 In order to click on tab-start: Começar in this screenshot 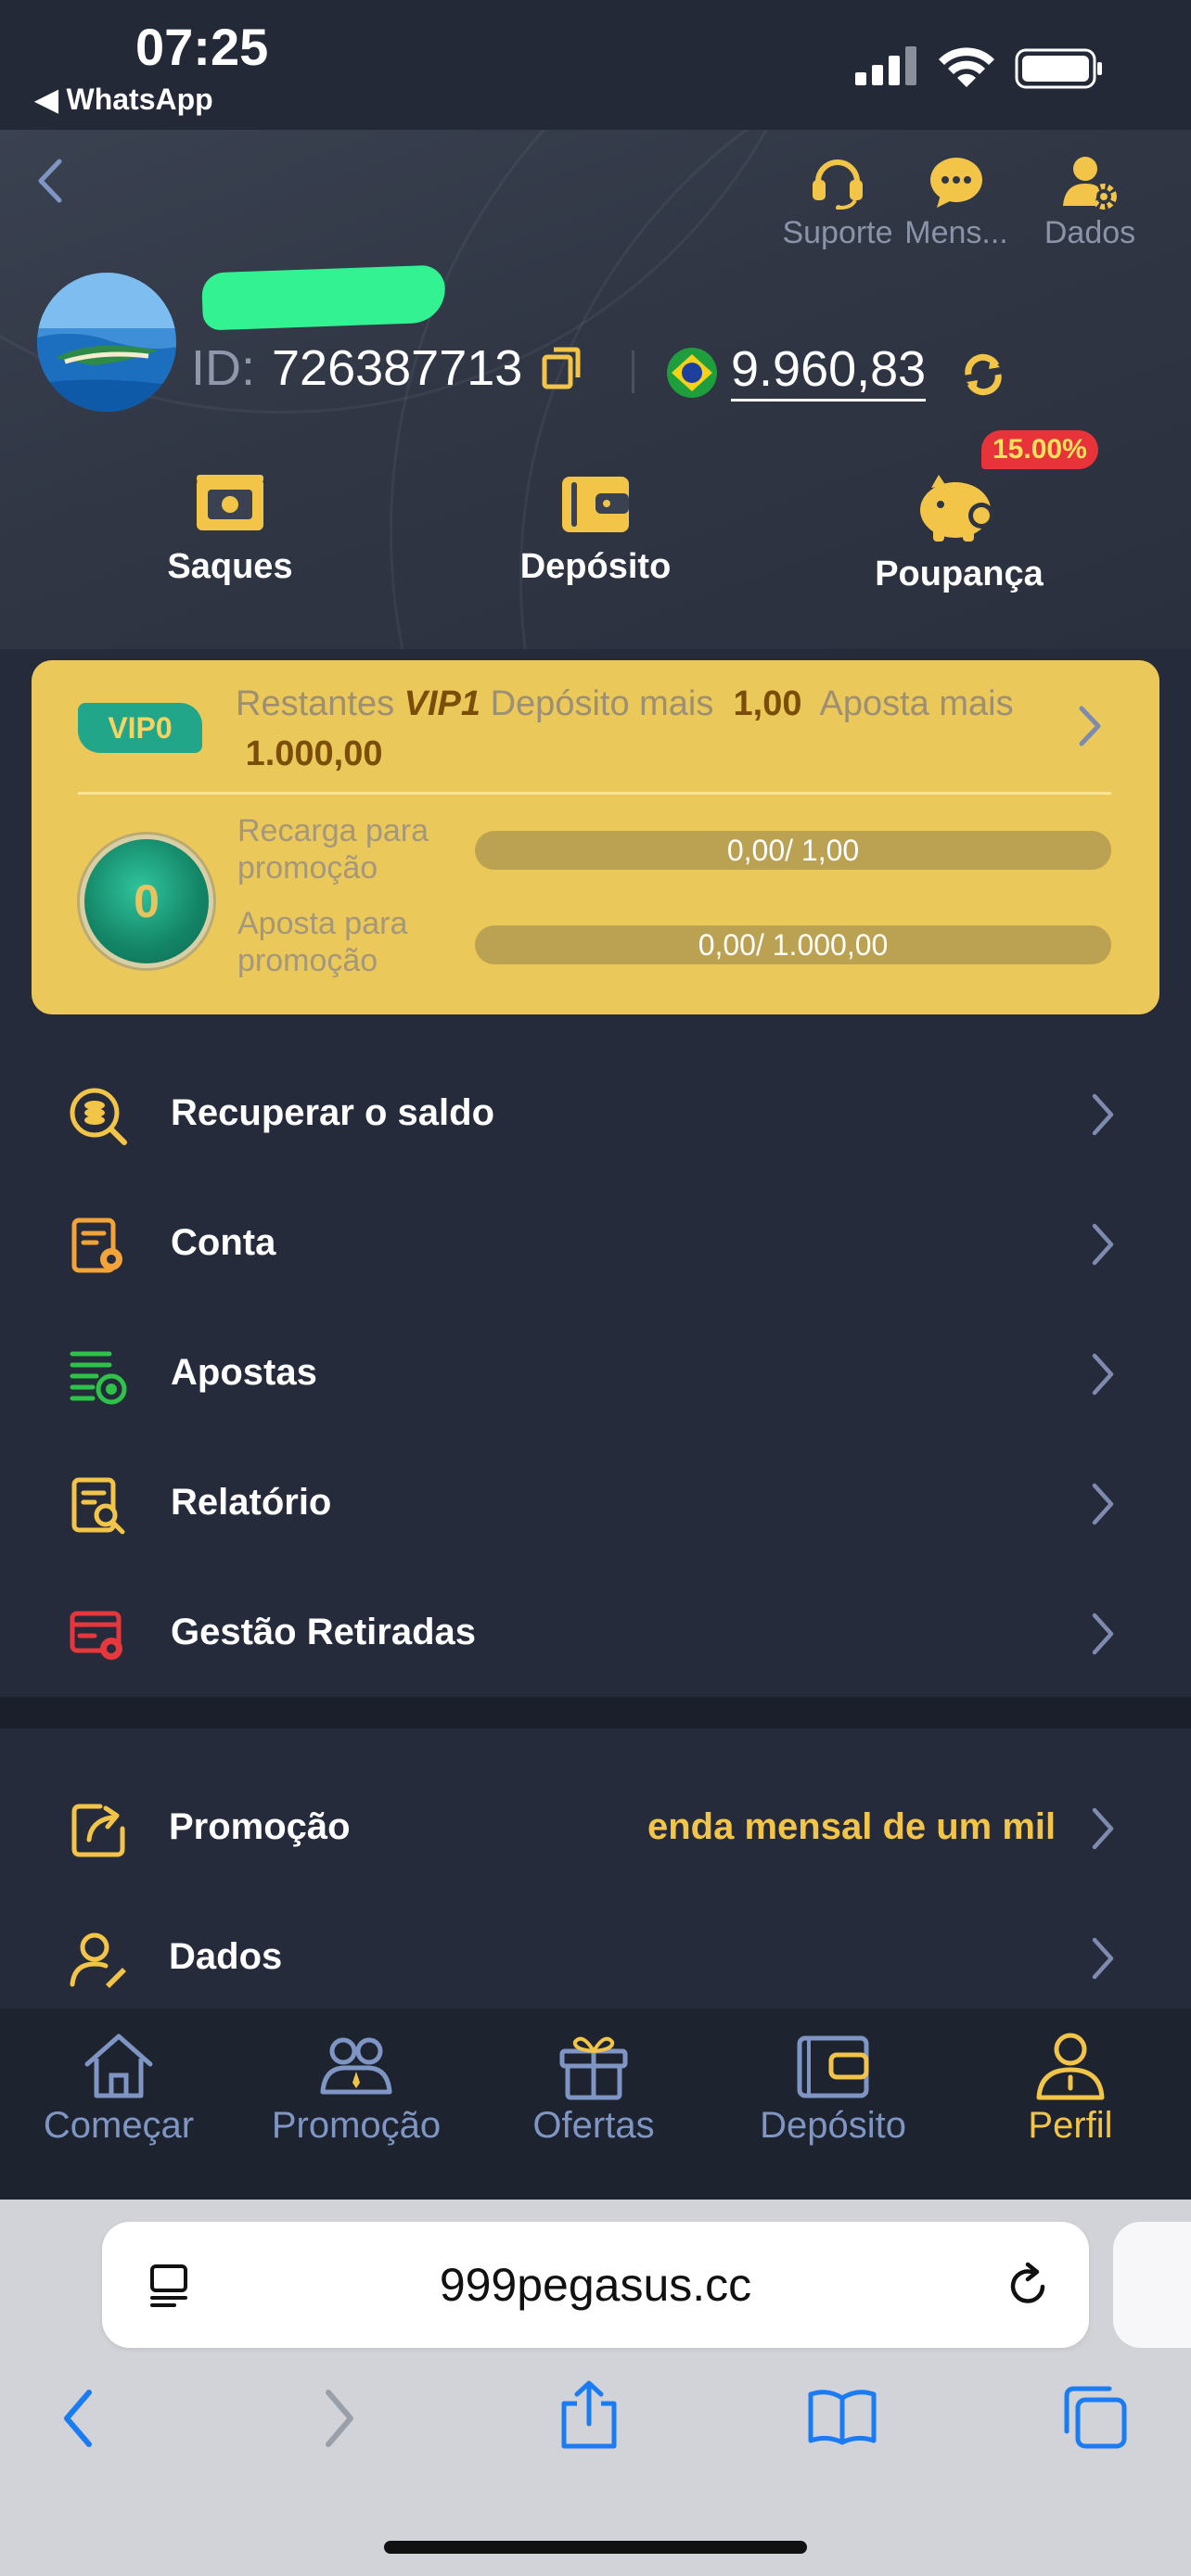, I will do `click(119, 2089)`.